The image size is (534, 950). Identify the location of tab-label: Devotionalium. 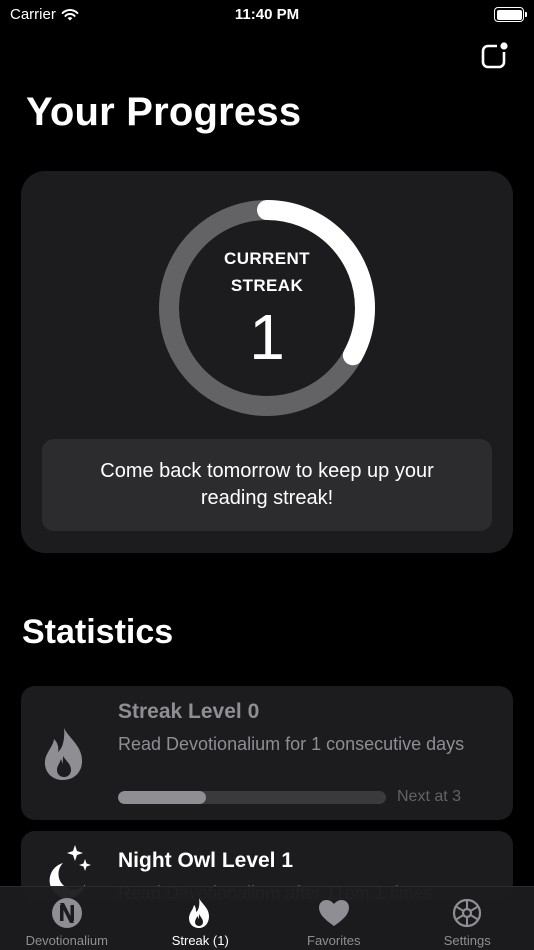
(66, 940).